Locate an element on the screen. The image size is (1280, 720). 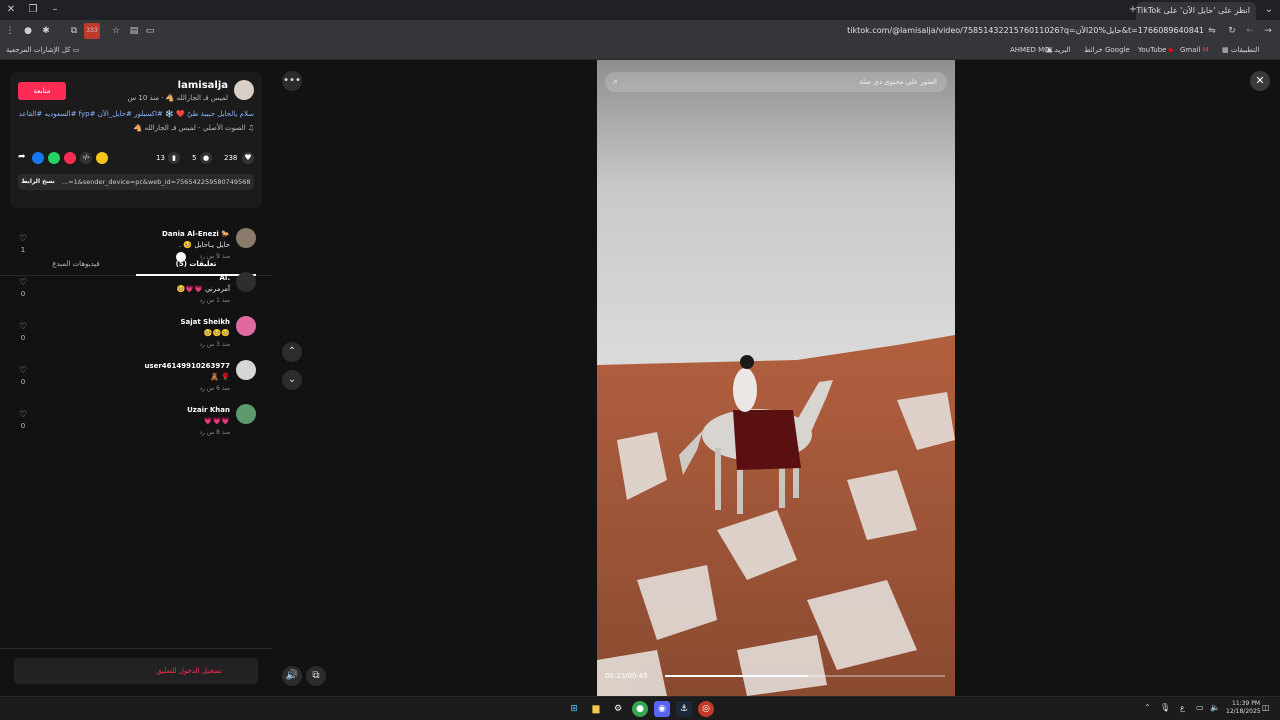
share-icon: ➦ is located at coordinates (22, 157).